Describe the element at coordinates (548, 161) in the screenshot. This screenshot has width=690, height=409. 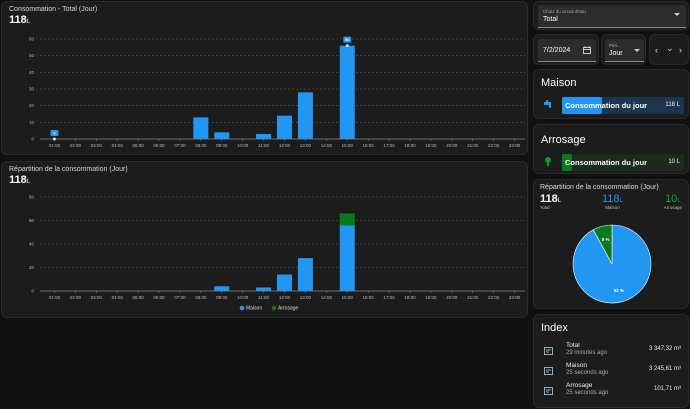
I see `sprinkler-icon` at that location.